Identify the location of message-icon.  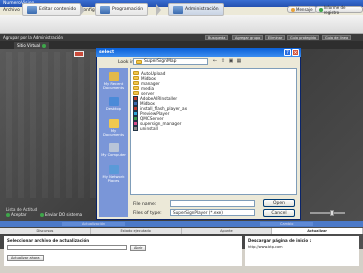
(293, 9).